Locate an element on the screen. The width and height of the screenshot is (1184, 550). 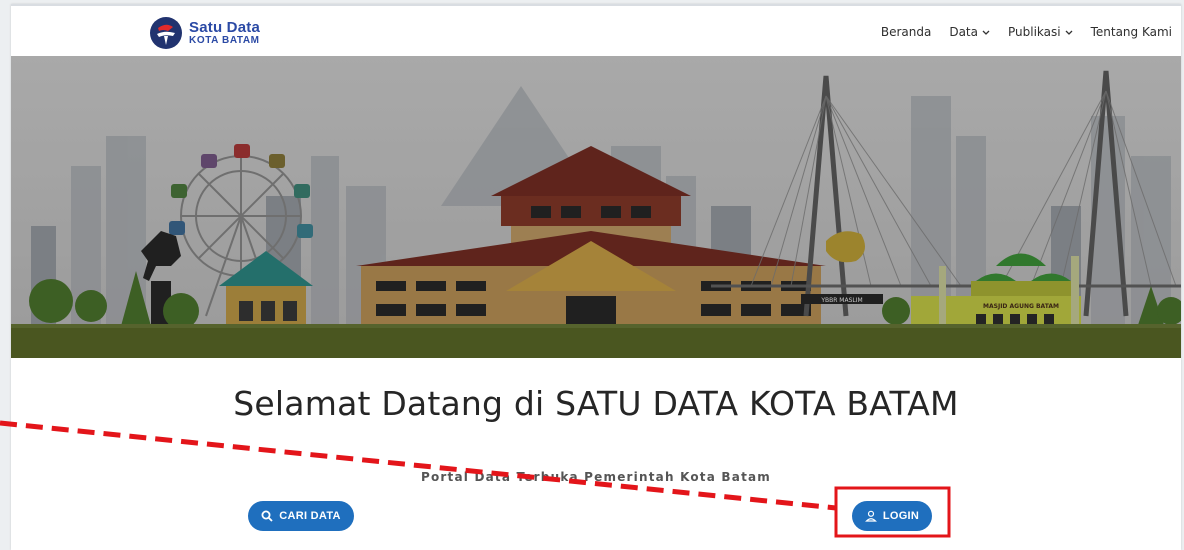
cari-data-button: CARI DATA is located at coordinates (301, 516).